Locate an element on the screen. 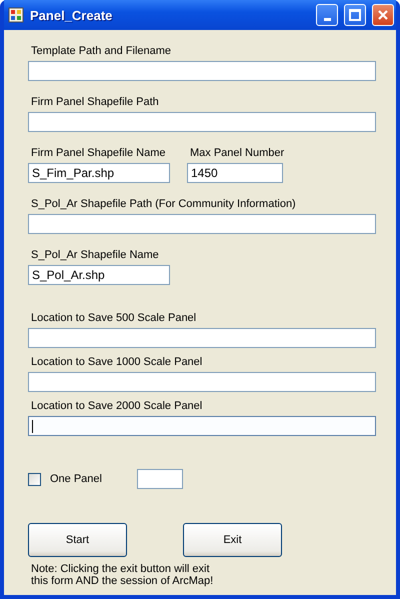 The height and width of the screenshot is (599, 400). field-label: Firm Panel Shapefile Path is located at coordinates (95, 102).